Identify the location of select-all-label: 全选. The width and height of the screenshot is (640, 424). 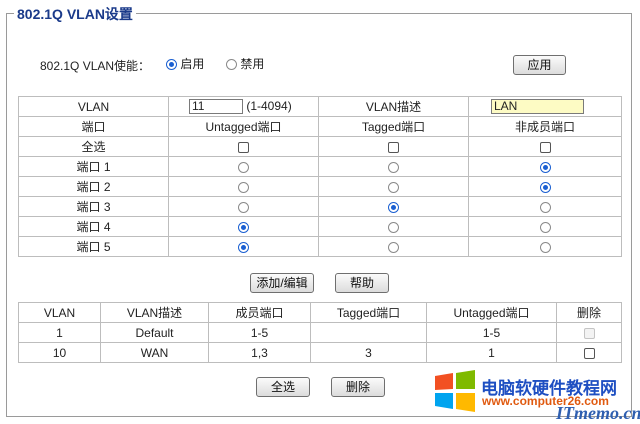
(93, 146).